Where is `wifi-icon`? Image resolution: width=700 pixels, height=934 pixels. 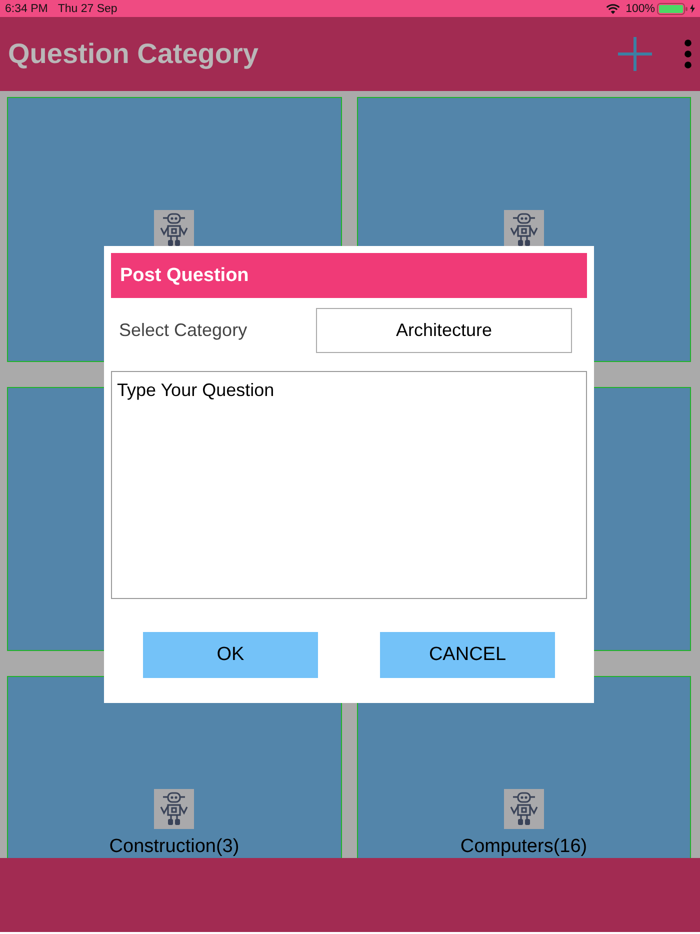
wifi-icon is located at coordinates (613, 9).